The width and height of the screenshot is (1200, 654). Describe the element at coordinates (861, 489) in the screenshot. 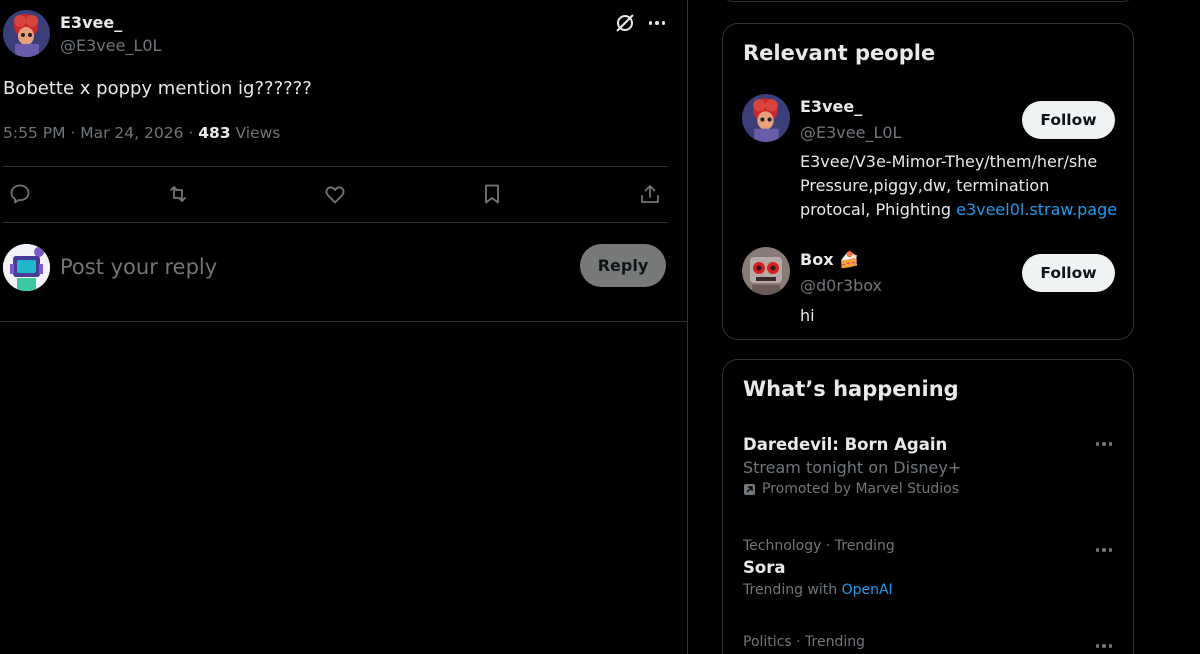

I see `promoted-label: Promoted by Marvel Studios` at that location.